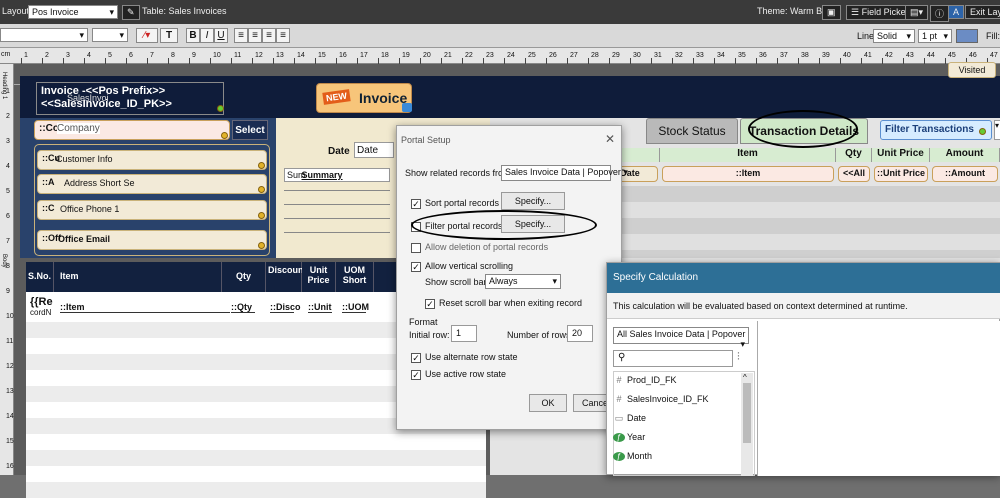 Image resolution: width=1000 pixels, height=498 pixels. What do you see at coordinates (742, 55) in the screenshot?
I see `ruler-tick-label: 35` at bounding box center [742, 55].